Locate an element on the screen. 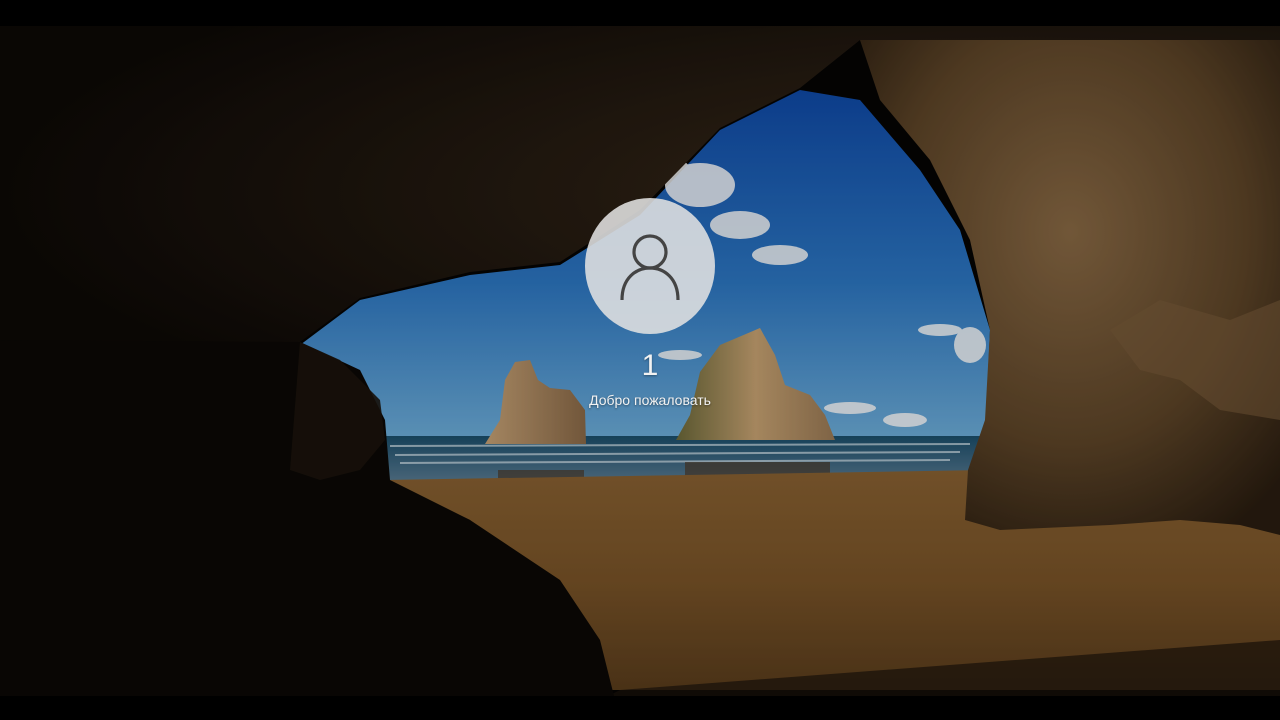  welcome-status-text: Добро пожаловать is located at coordinates (650, 400).